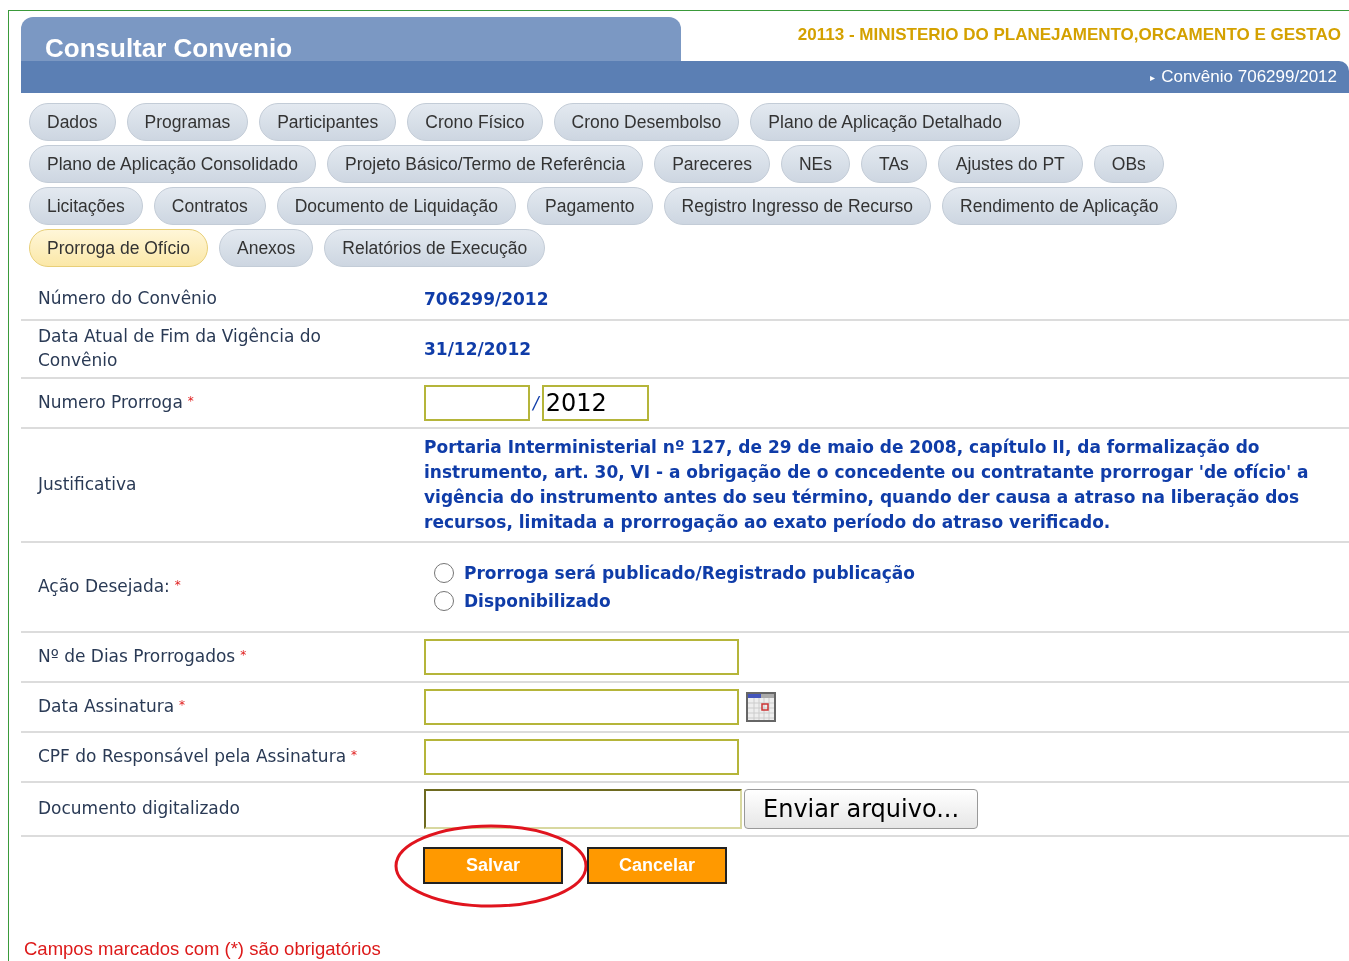  Describe the element at coordinates (328, 122) in the screenshot. I see `tab: Participantes` at that location.